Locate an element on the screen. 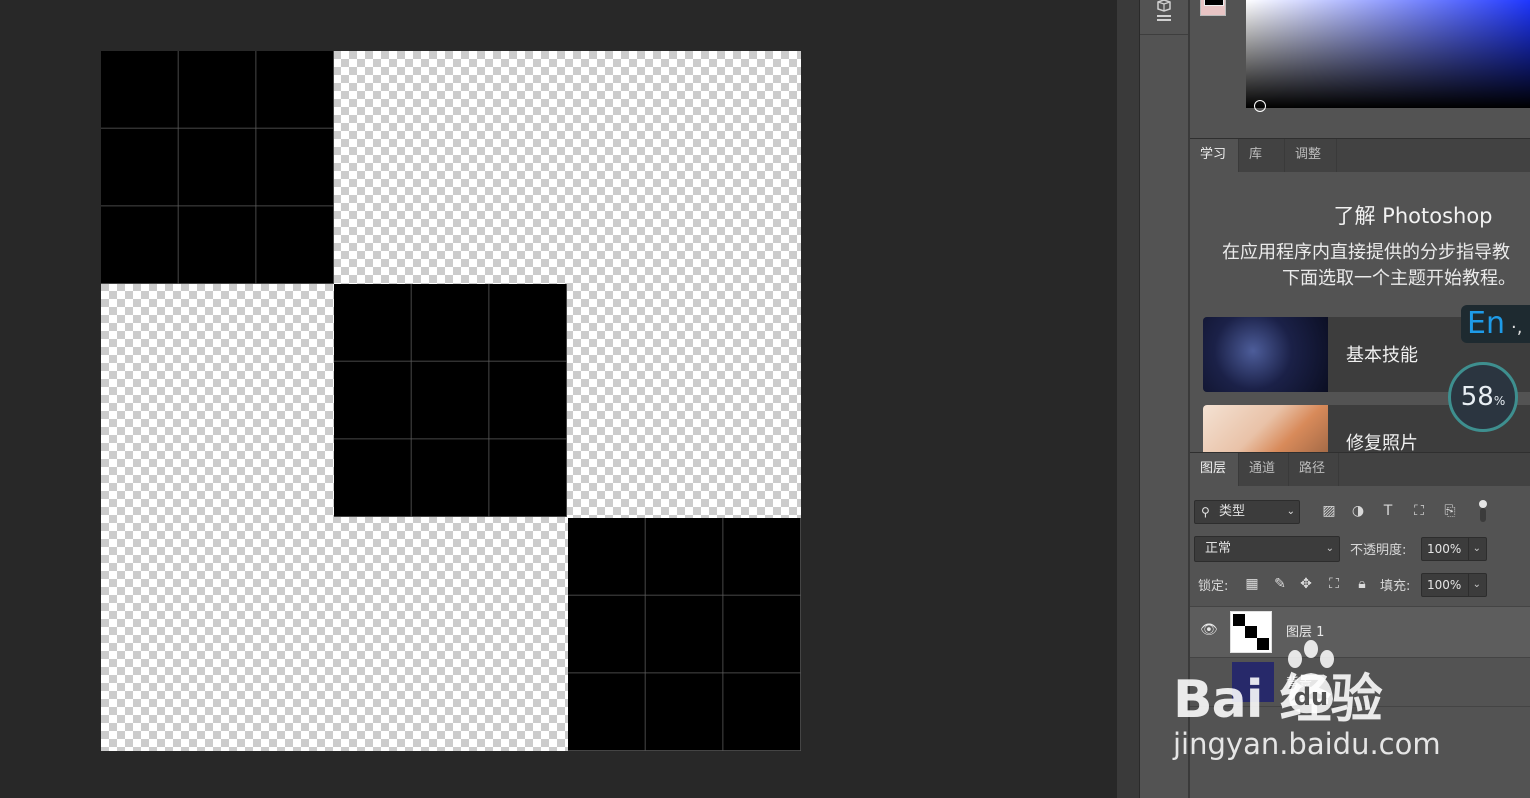 The image size is (1530, 798). fill-input: 100% ⌄ is located at coordinates (1454, 585).